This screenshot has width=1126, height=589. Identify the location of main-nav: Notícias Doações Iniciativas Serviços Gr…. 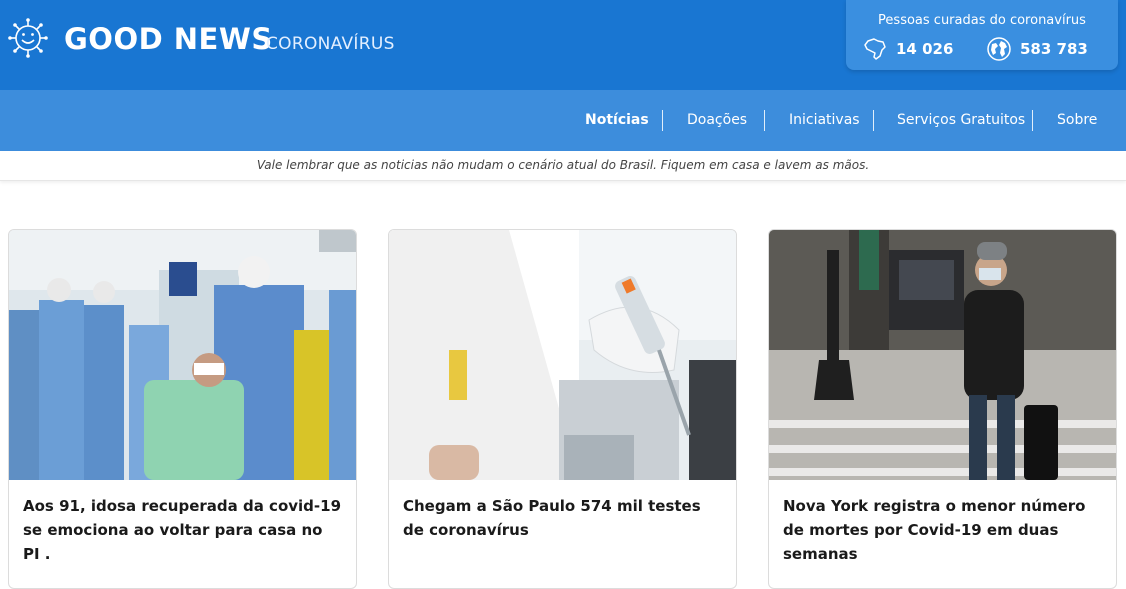
(563, 120).